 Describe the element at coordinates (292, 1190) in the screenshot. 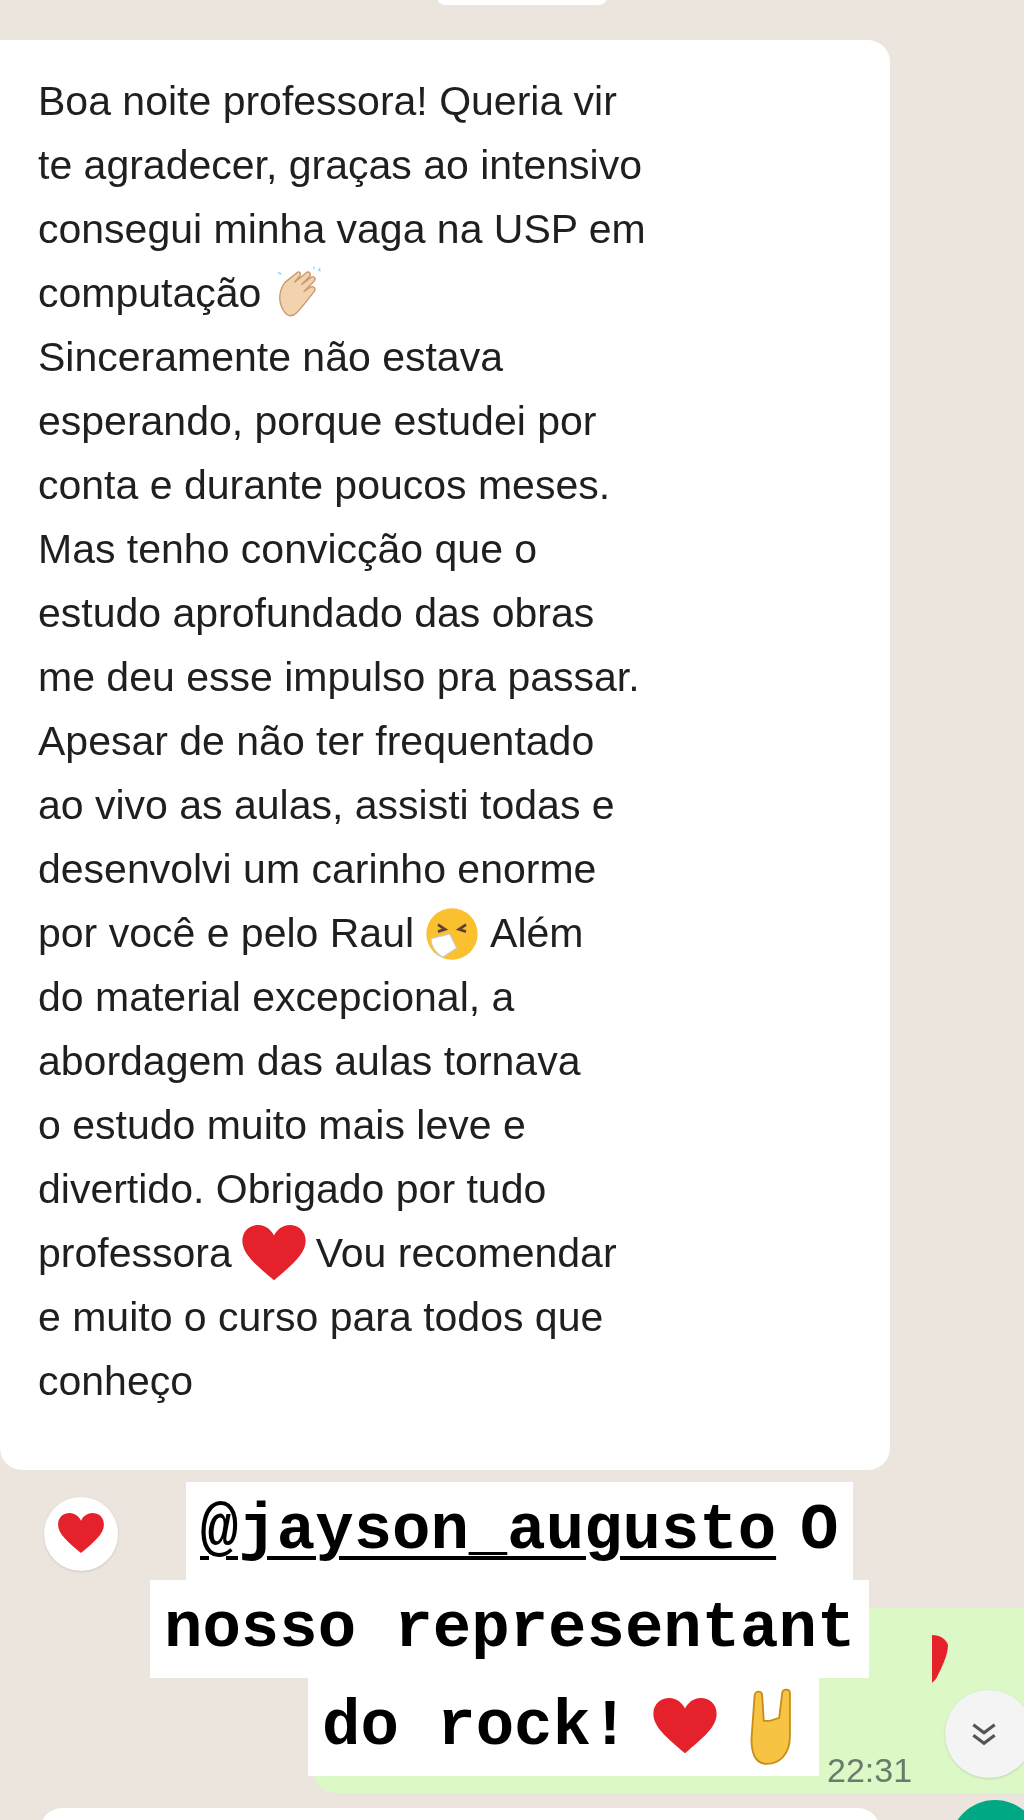

I see `message-text: divertido. Obrigado por tudo` at that location.